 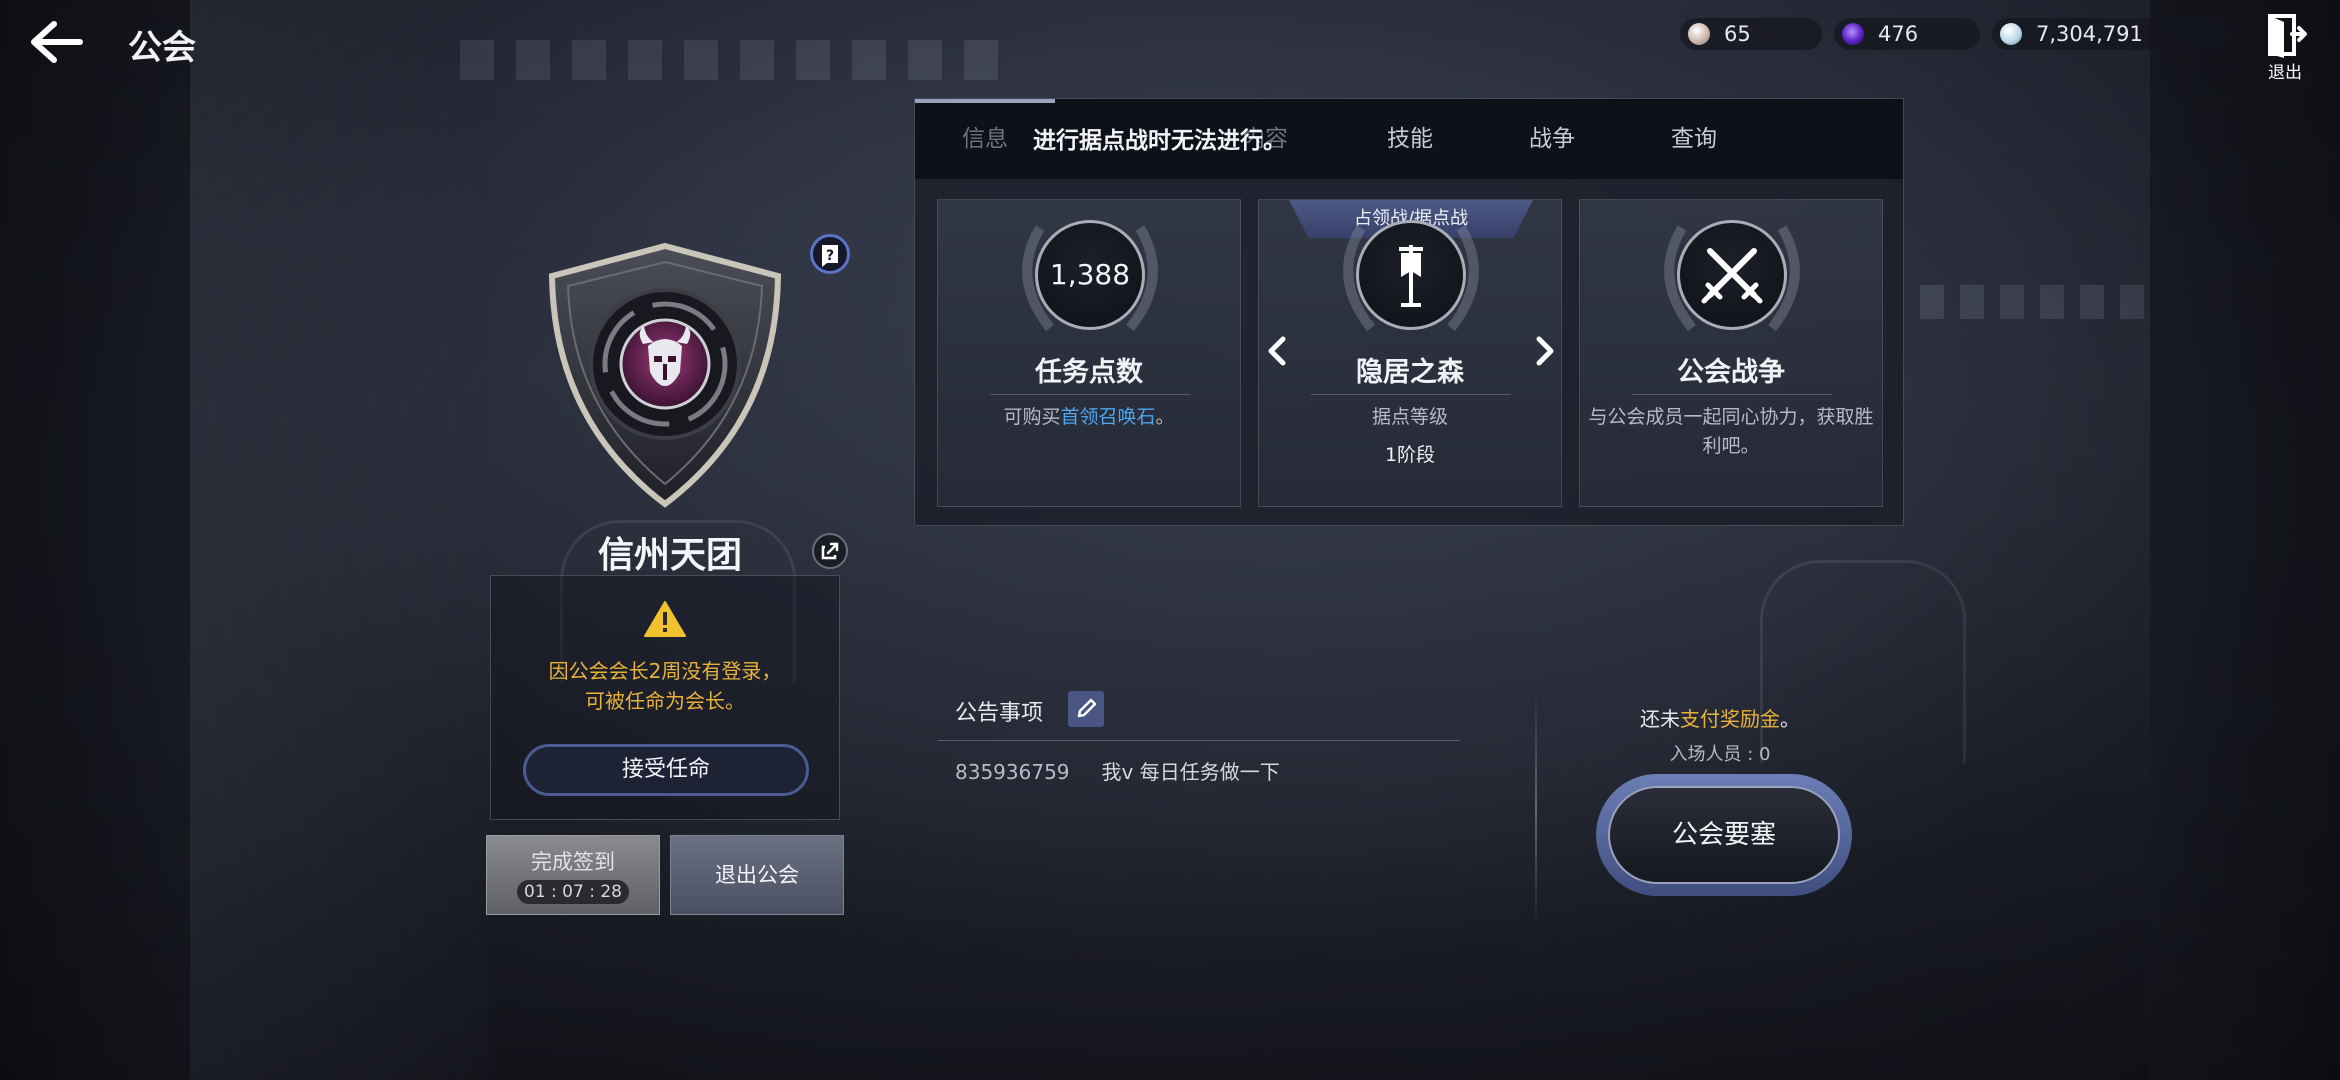 I want to click on mission-points-desc: 可购买首领召唤石。, so click(x=1089, y=417).